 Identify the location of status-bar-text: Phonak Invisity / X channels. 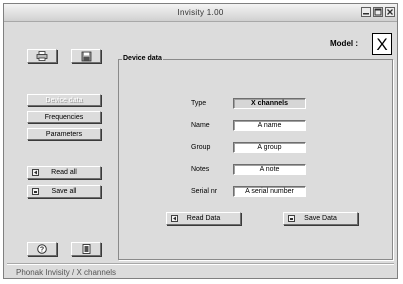
(66, 272).